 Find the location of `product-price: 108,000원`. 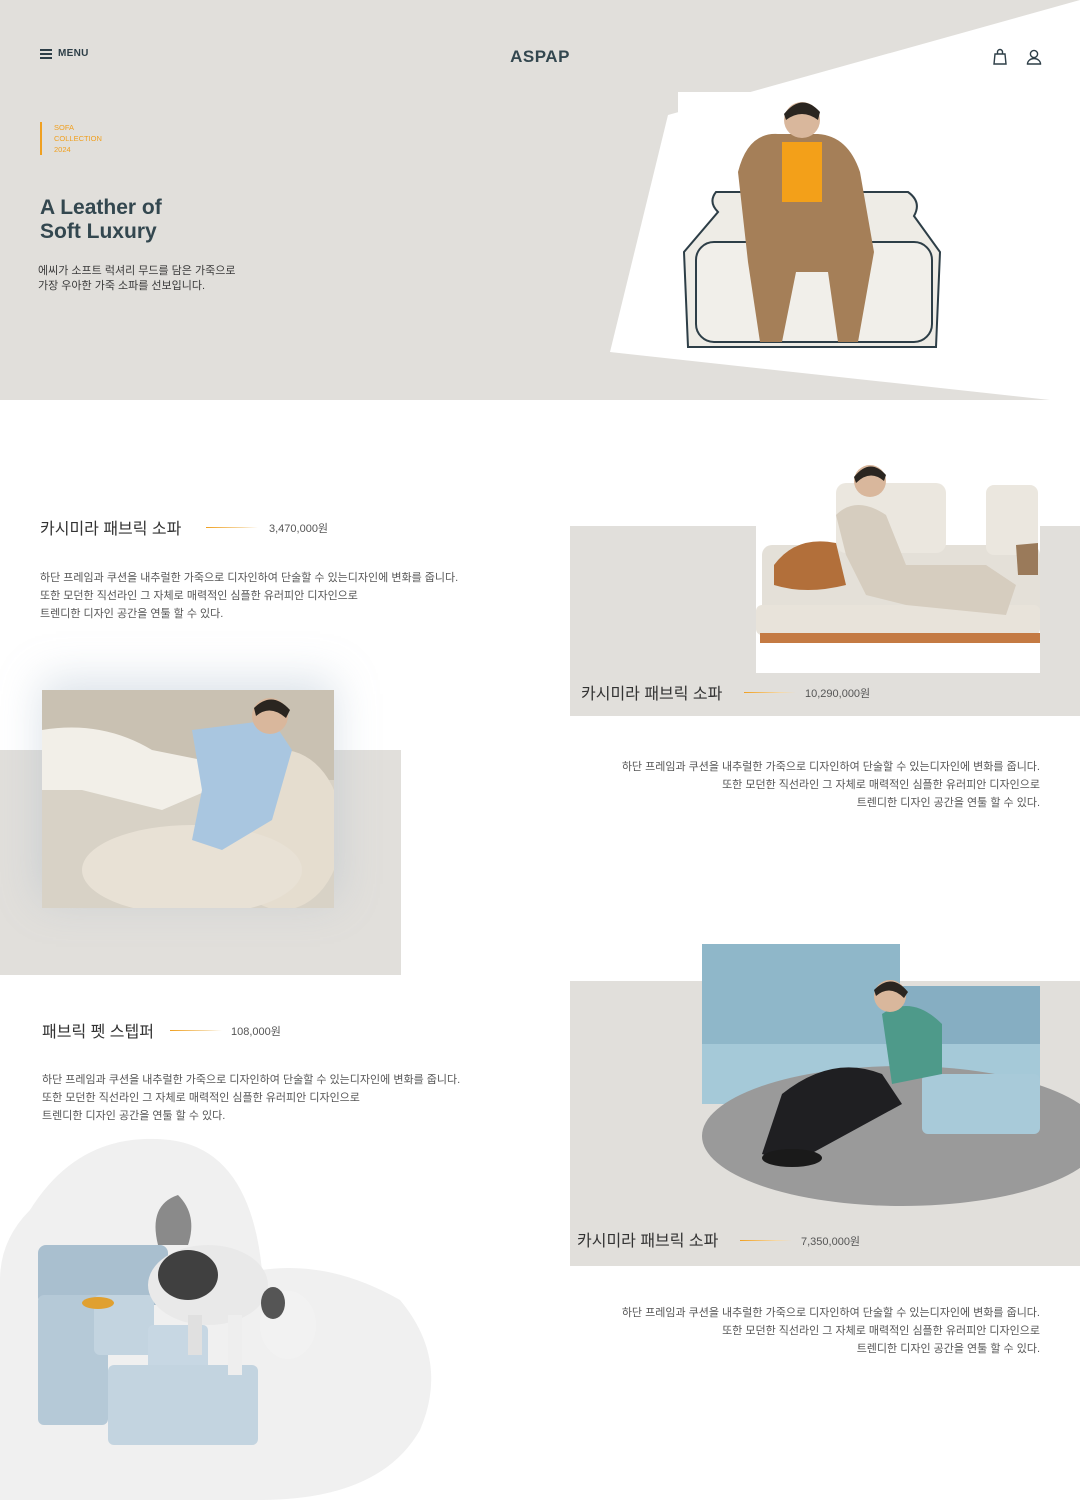

product-price: 108,000원 is located at coordinates (256, 1032).